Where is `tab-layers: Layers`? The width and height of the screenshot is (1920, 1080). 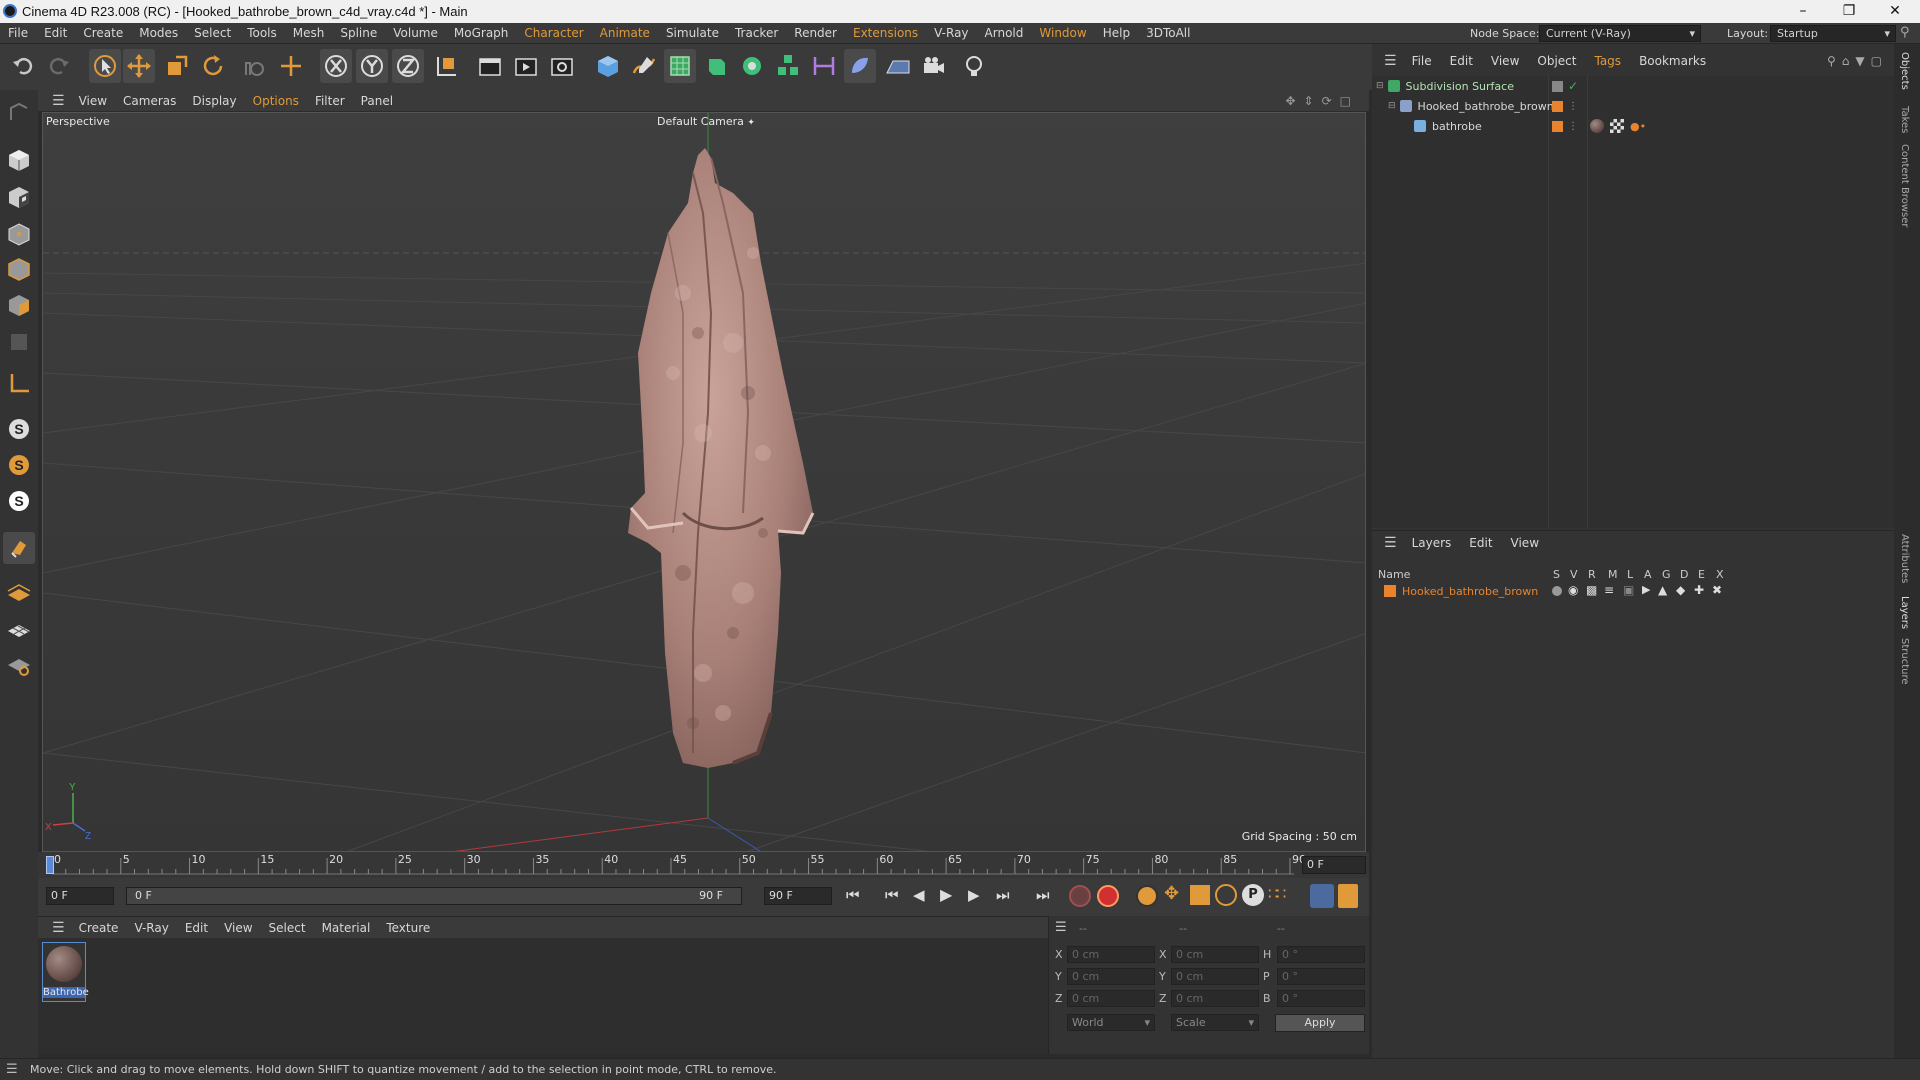
tab-layers: Layers is located at coordinates (1904, 612).